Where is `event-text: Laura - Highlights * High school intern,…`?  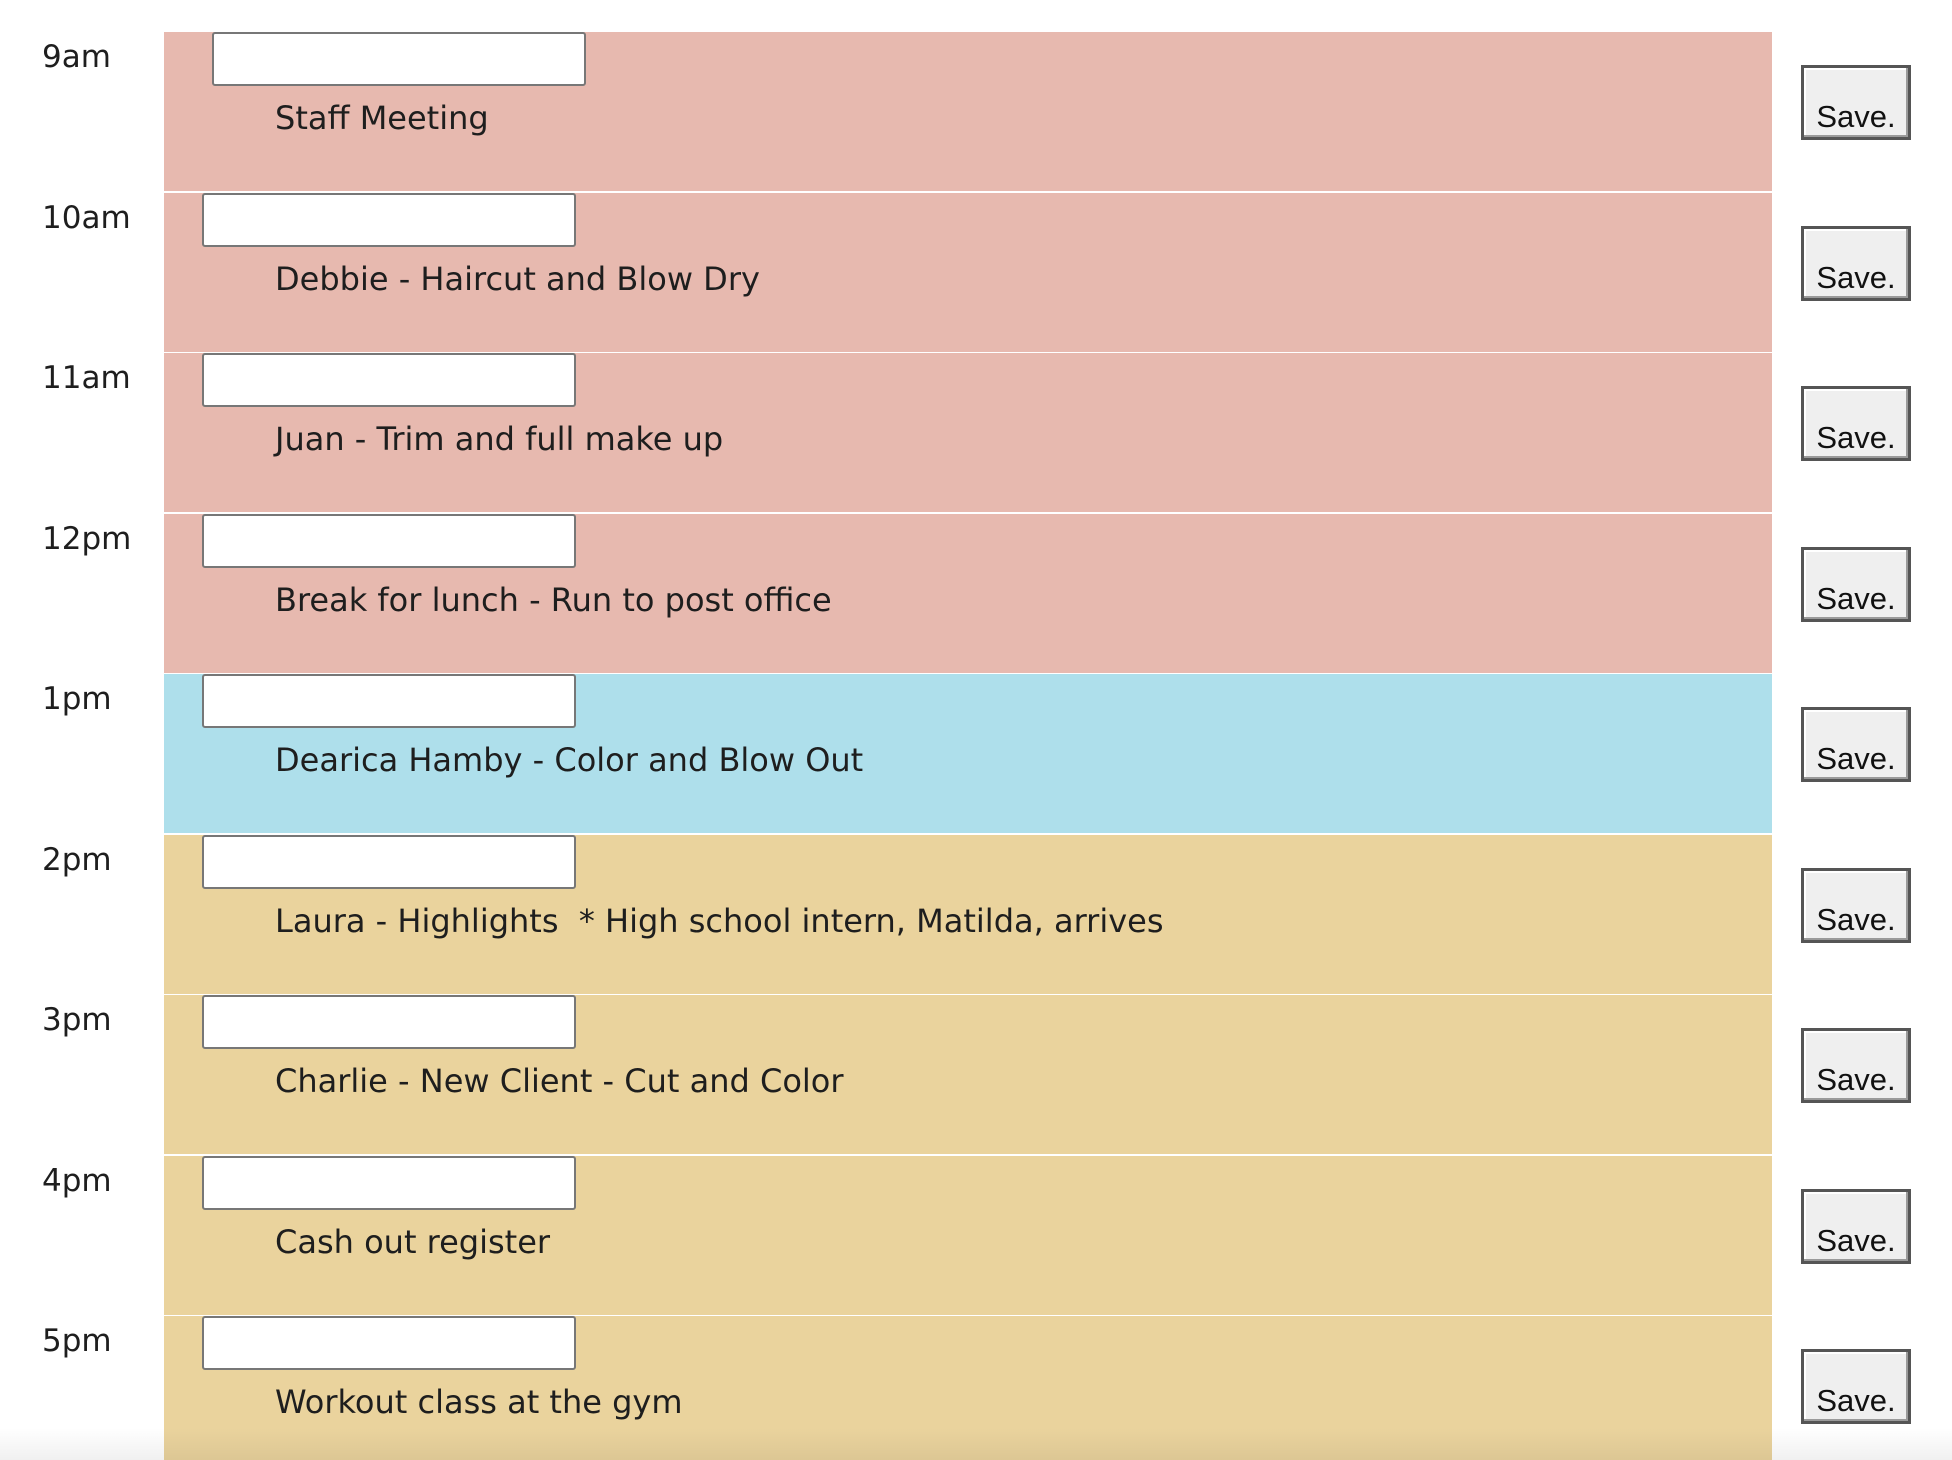
event-text: Laura - Highlights * High school intern,… is located at coordinates (719, 921).